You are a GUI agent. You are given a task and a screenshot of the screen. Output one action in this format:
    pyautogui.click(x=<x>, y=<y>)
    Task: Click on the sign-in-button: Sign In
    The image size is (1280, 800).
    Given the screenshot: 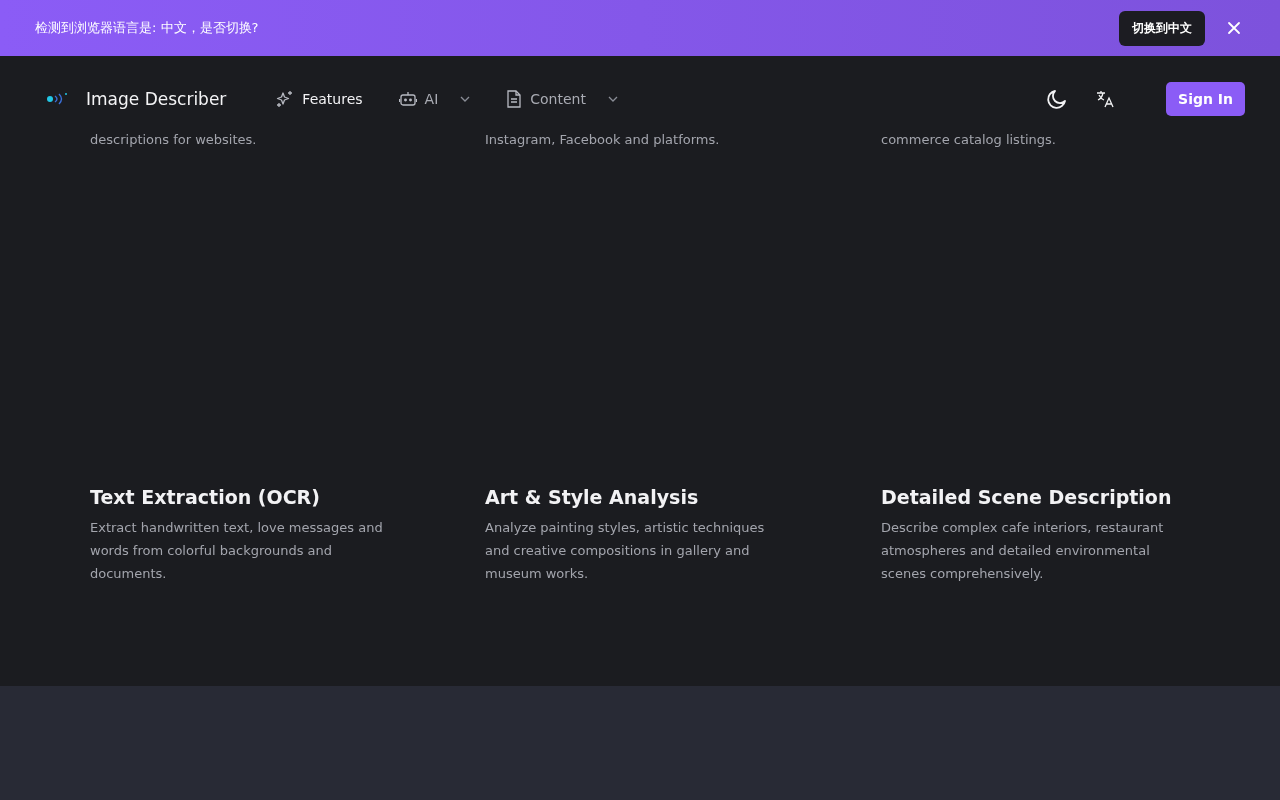 What is the action you would take?
    pyautogui.click(x=1205, y=99)
    